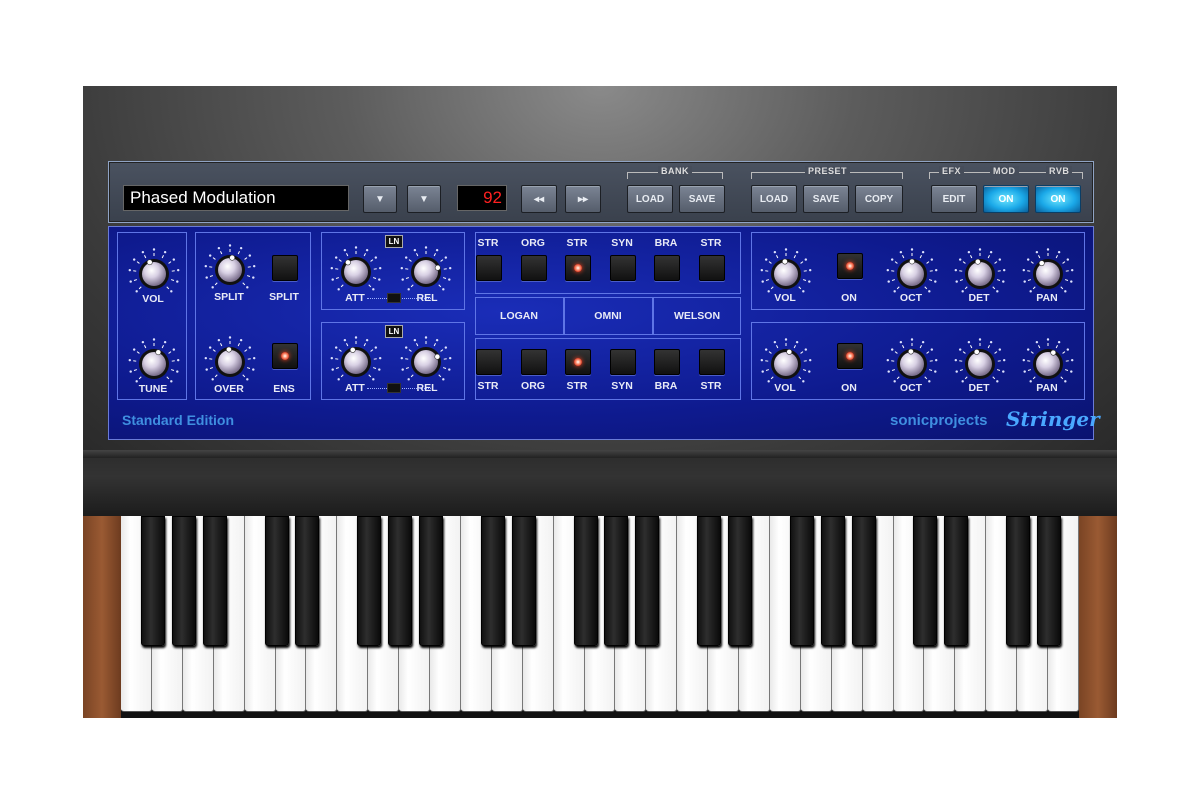 The width and height of the screenshot is (1200, 800). Describe the element at coordinates (380, 199) in the screenshot. I see `preset-down-button: ▼` at that location.